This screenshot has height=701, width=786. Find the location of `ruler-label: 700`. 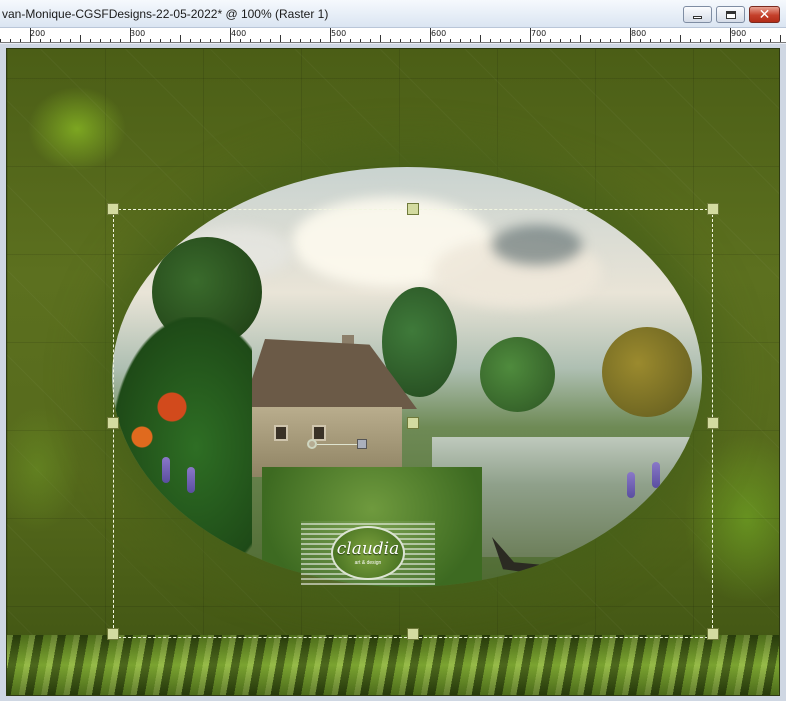

ruler-label: 700 is located at coordinates (539, 33).